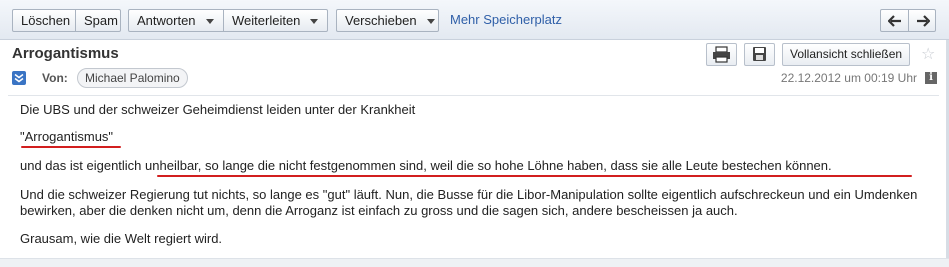 Image resolution: width=949 pixels, height=267 pixels. I want to click on print-icon, so click(721, 54).